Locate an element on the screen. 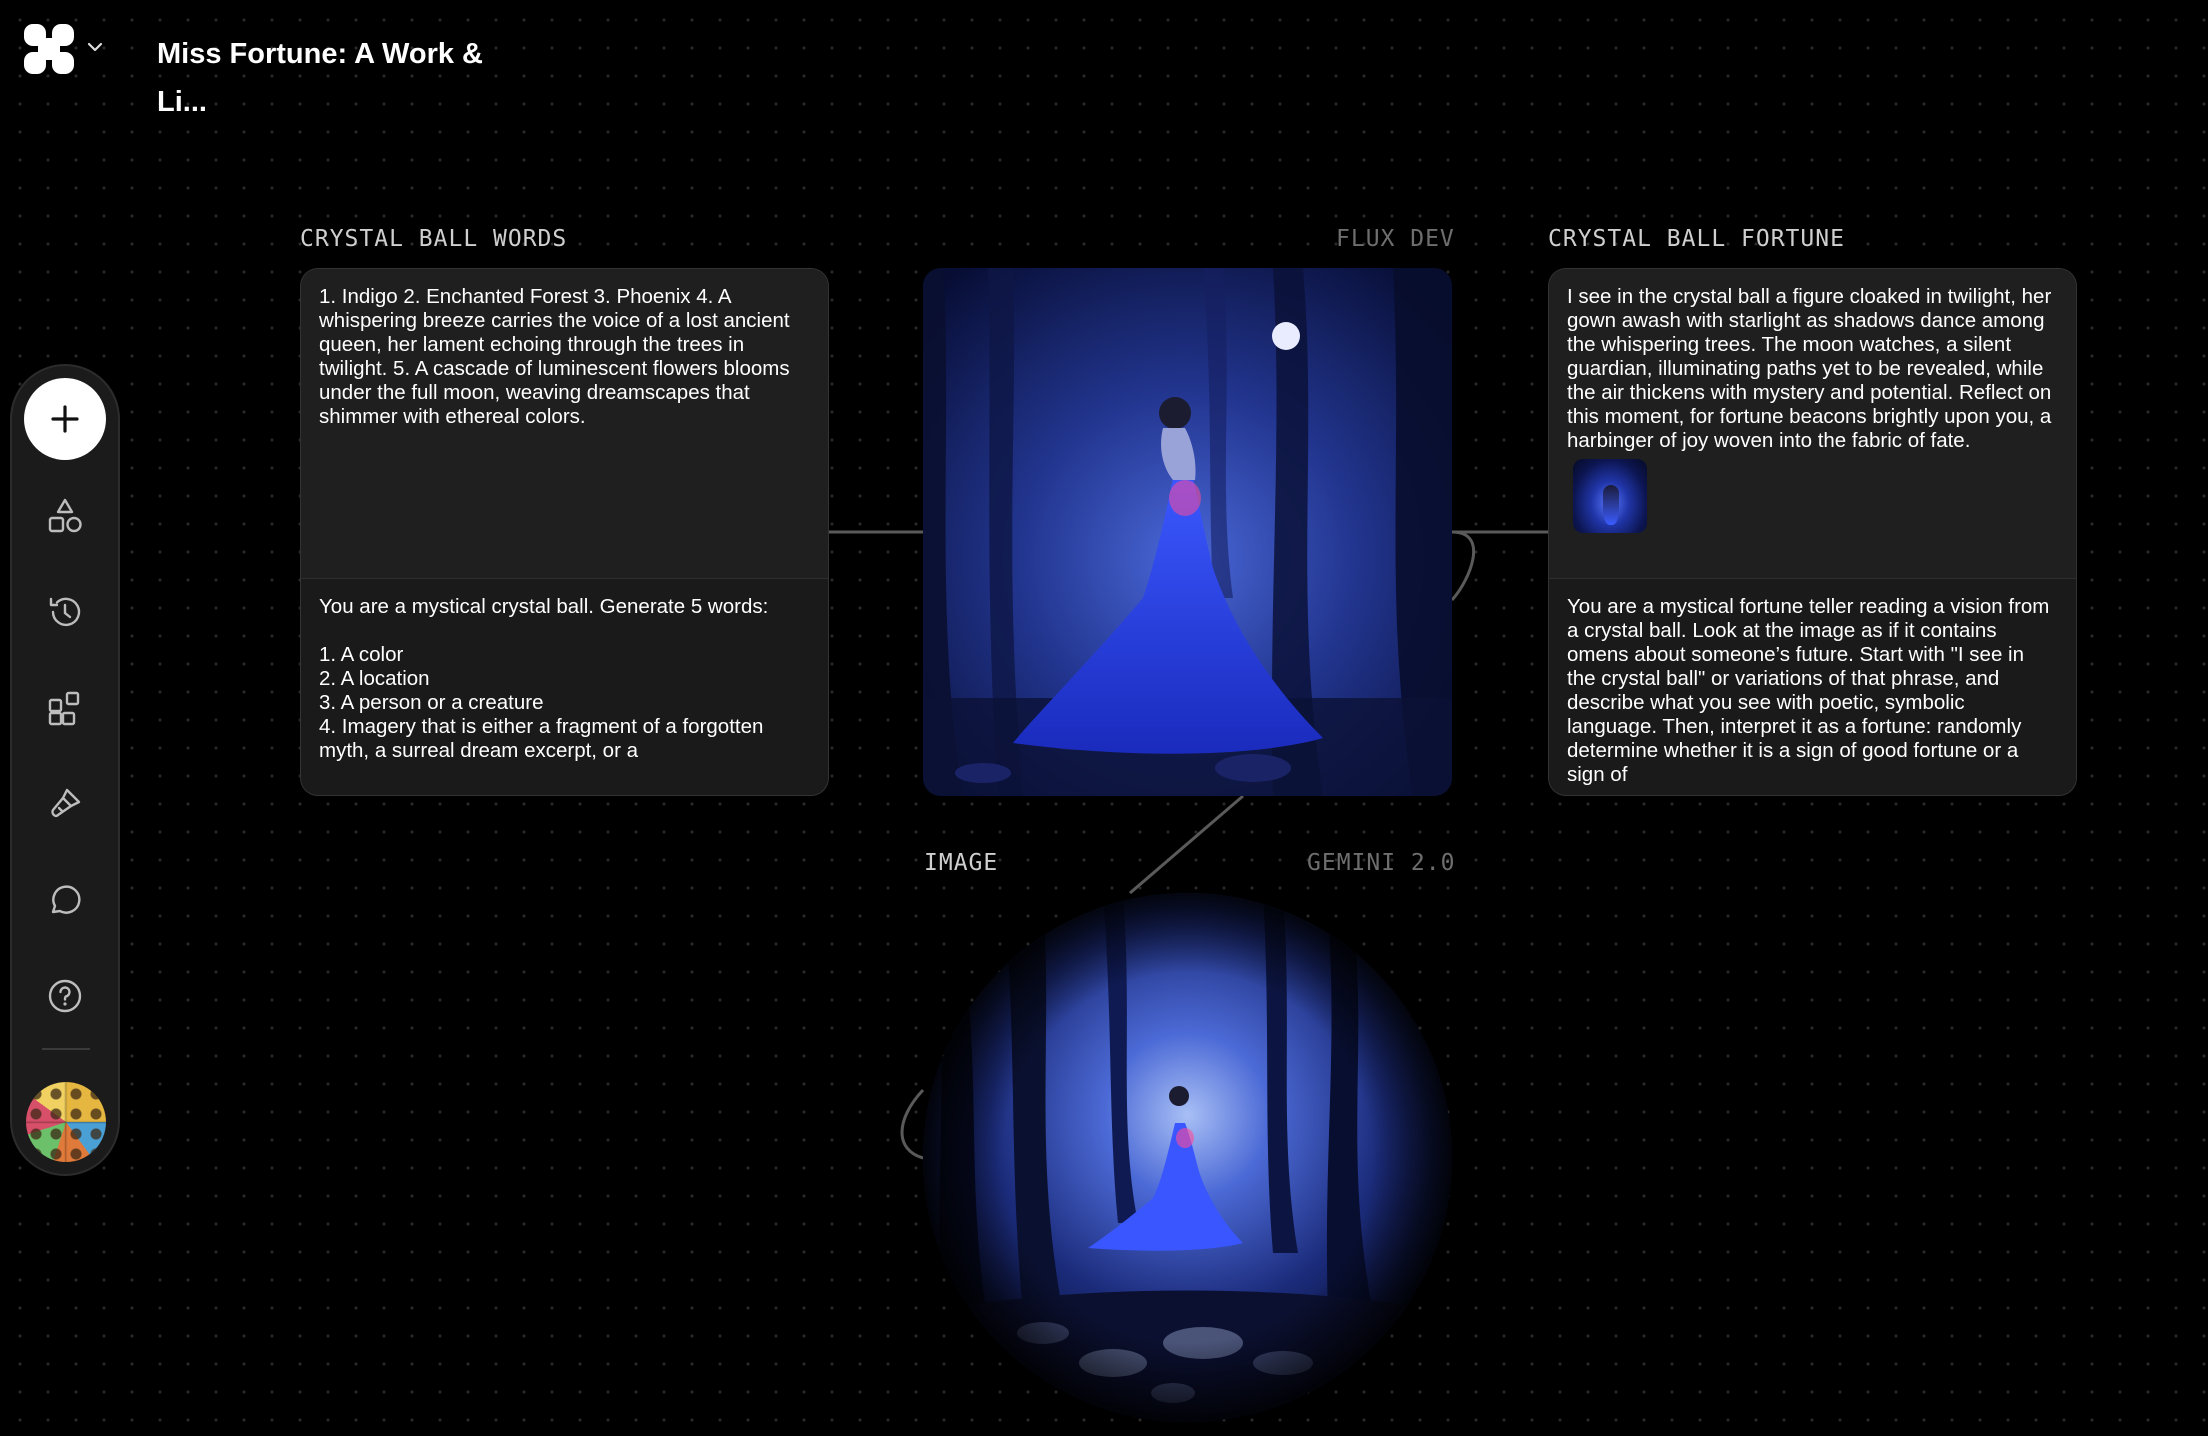  toolbar-divider is located at coordinates (66, 1049).